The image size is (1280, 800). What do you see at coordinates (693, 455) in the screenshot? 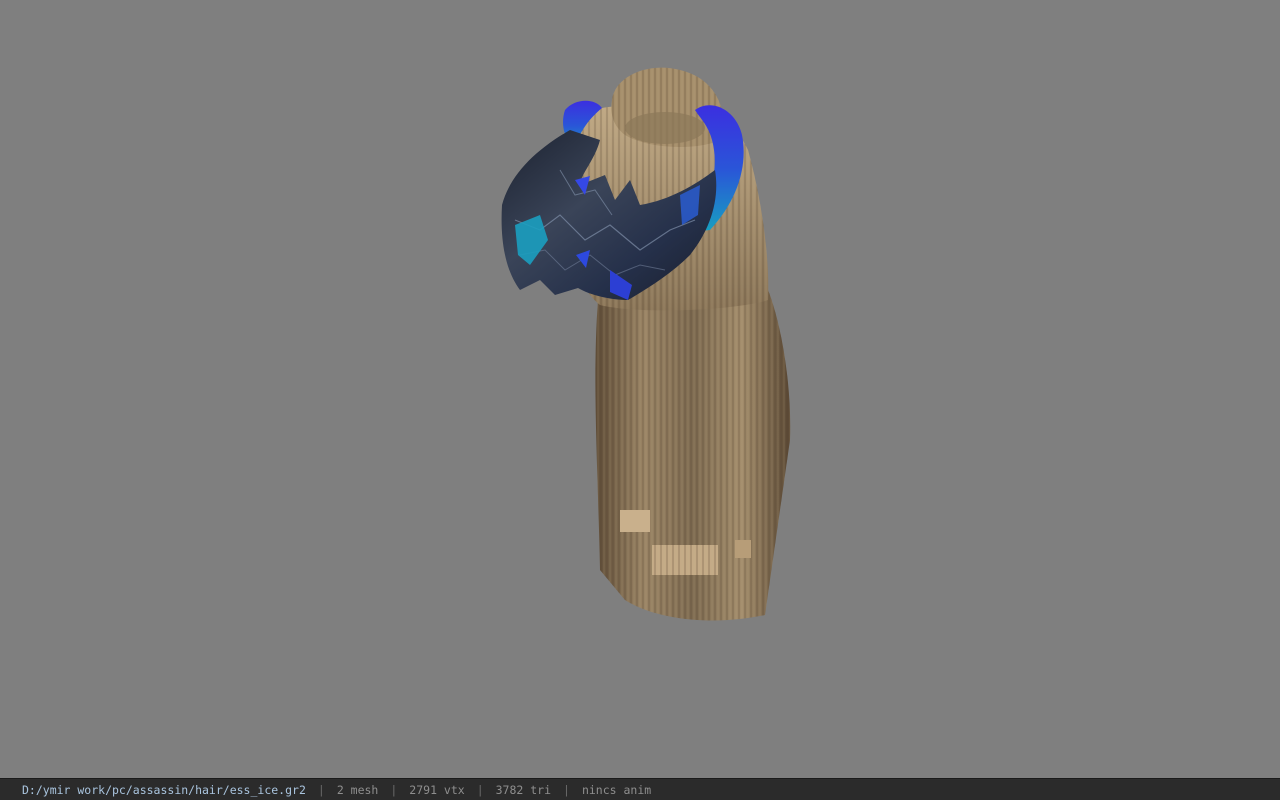
I see `hair-long-body` at bounding box center [693, 455].